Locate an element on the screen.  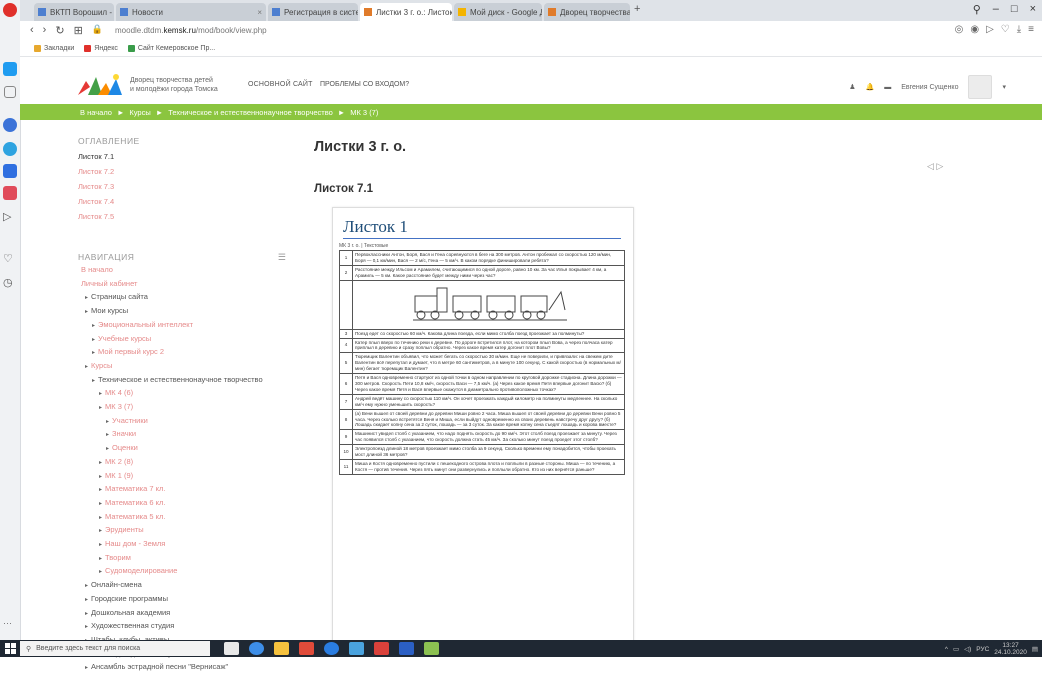
speed-dial-icon: ⊞ is located at coordinates (78, 30).